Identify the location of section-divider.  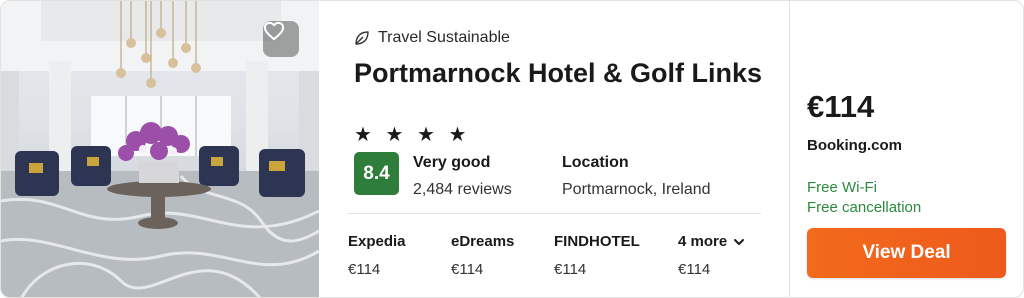
(554, 213).